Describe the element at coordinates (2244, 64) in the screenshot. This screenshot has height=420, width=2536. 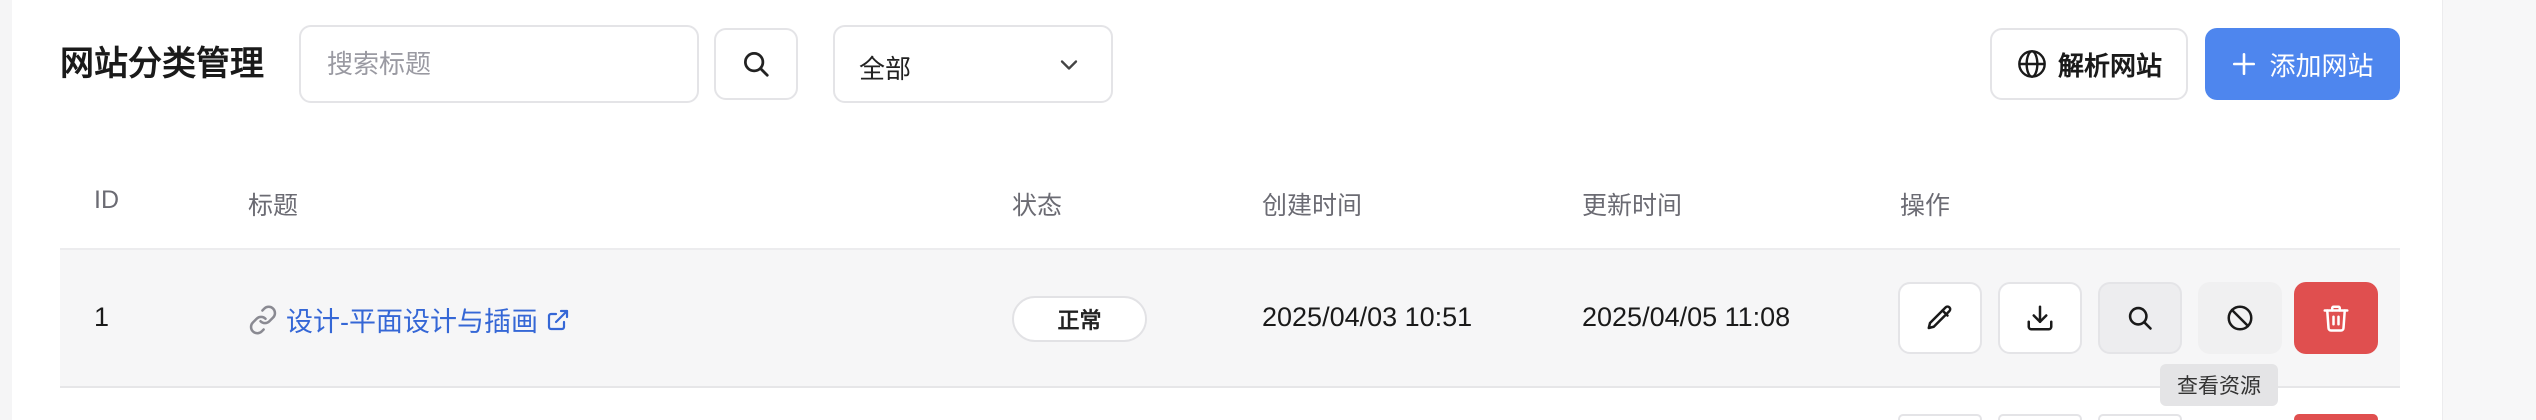
I see `plus-icon` at that location.